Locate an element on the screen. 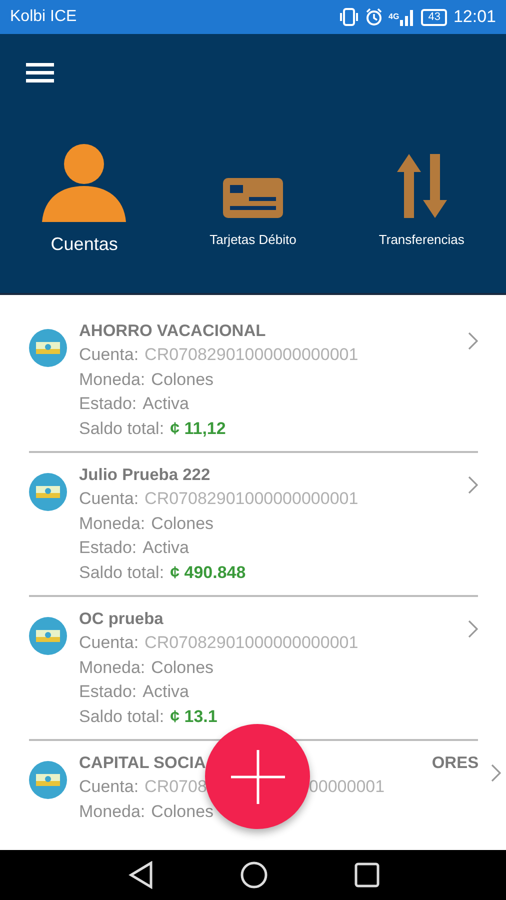 The image size is (506, 900). battery-level: 43 is located at coordinates (434, 17).